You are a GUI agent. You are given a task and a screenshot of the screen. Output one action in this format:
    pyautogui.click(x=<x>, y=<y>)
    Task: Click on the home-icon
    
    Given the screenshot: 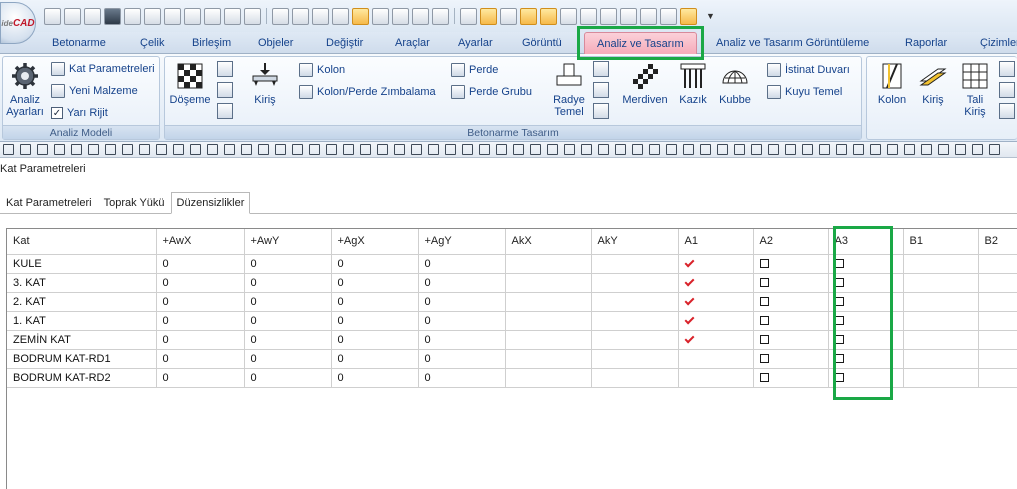 What is the action you would take?
    pyautogui.click(x=52, y=16)
    